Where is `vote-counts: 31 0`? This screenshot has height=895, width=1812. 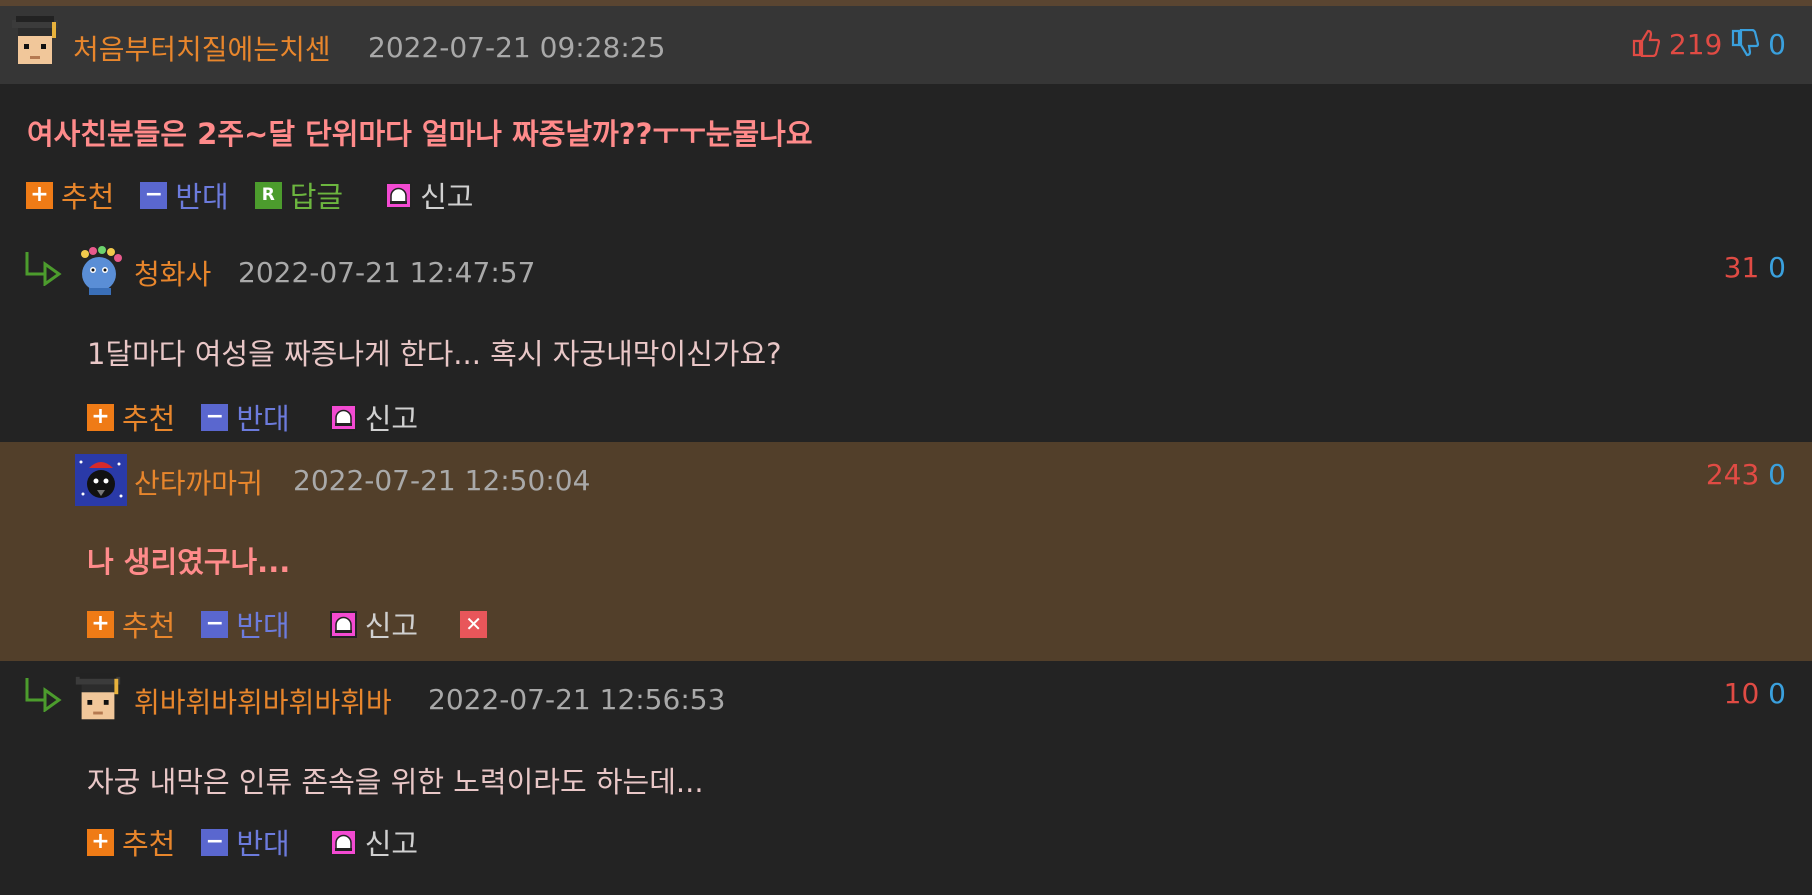 vote-counts: 31 0 is located at coordinates (1755, 267).